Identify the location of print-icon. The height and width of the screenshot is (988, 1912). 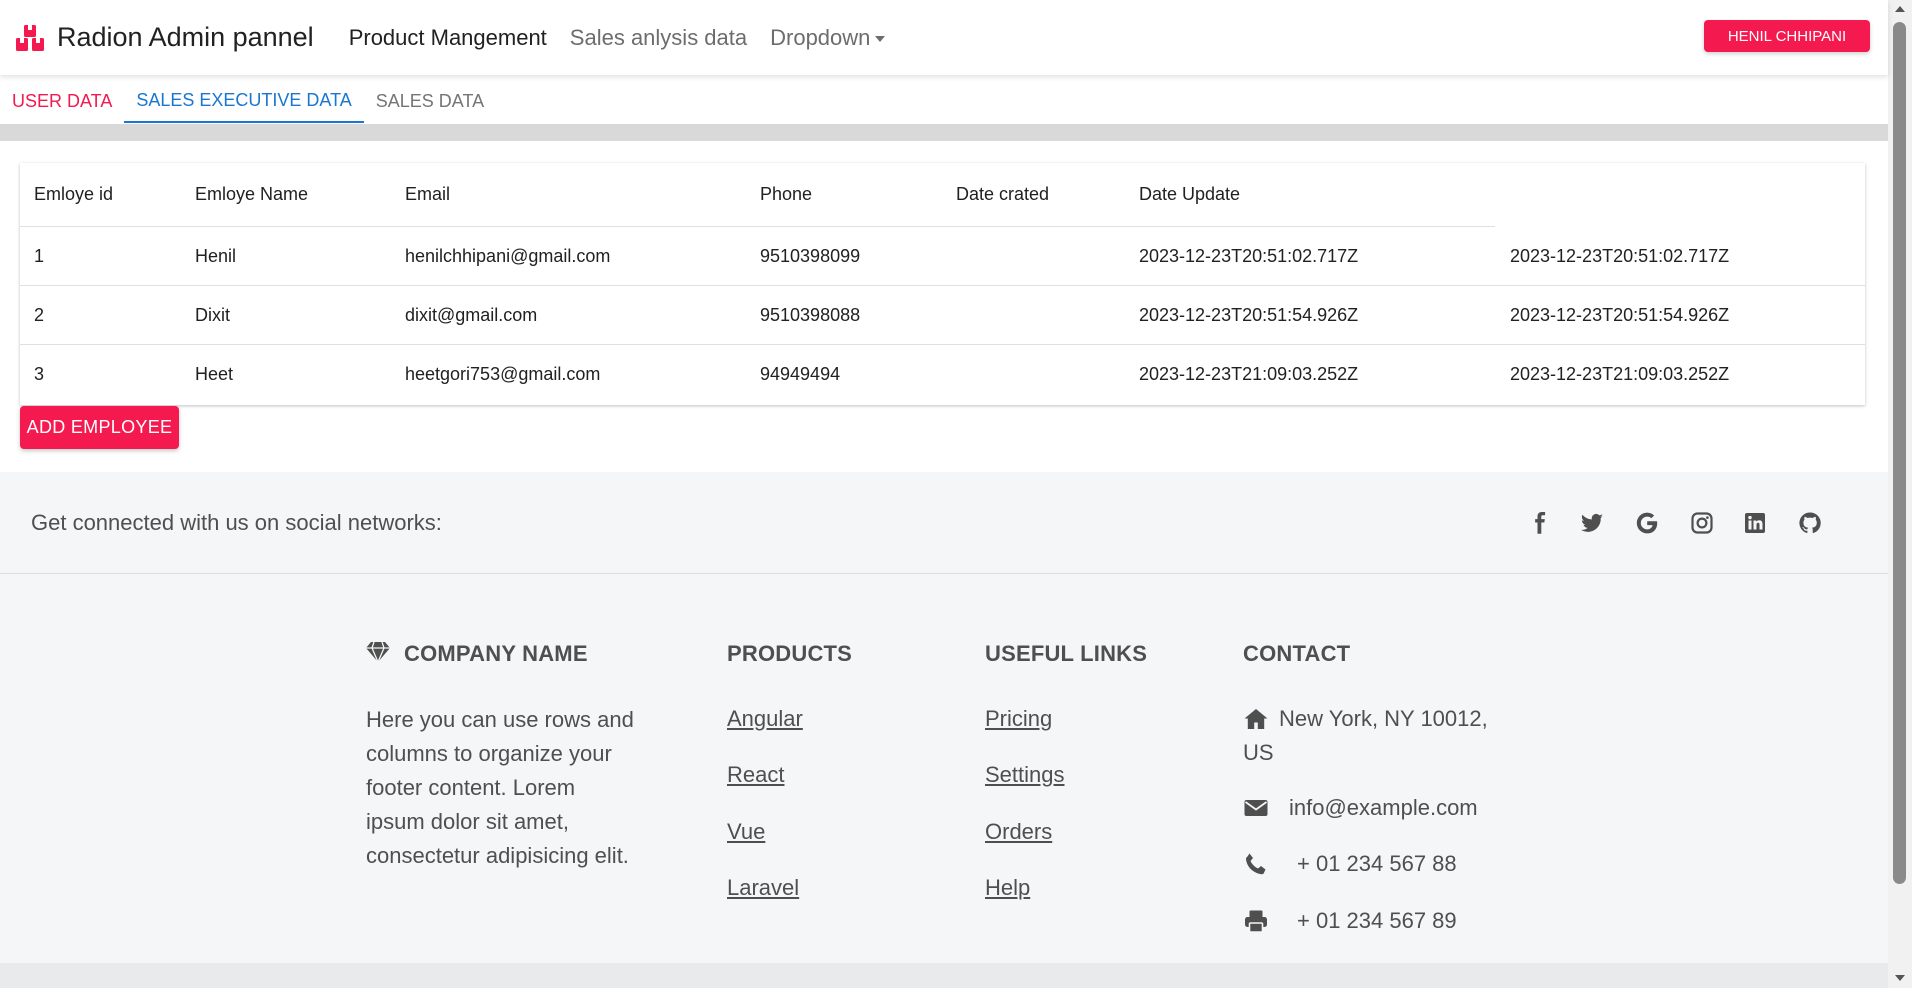
(1256, 921).